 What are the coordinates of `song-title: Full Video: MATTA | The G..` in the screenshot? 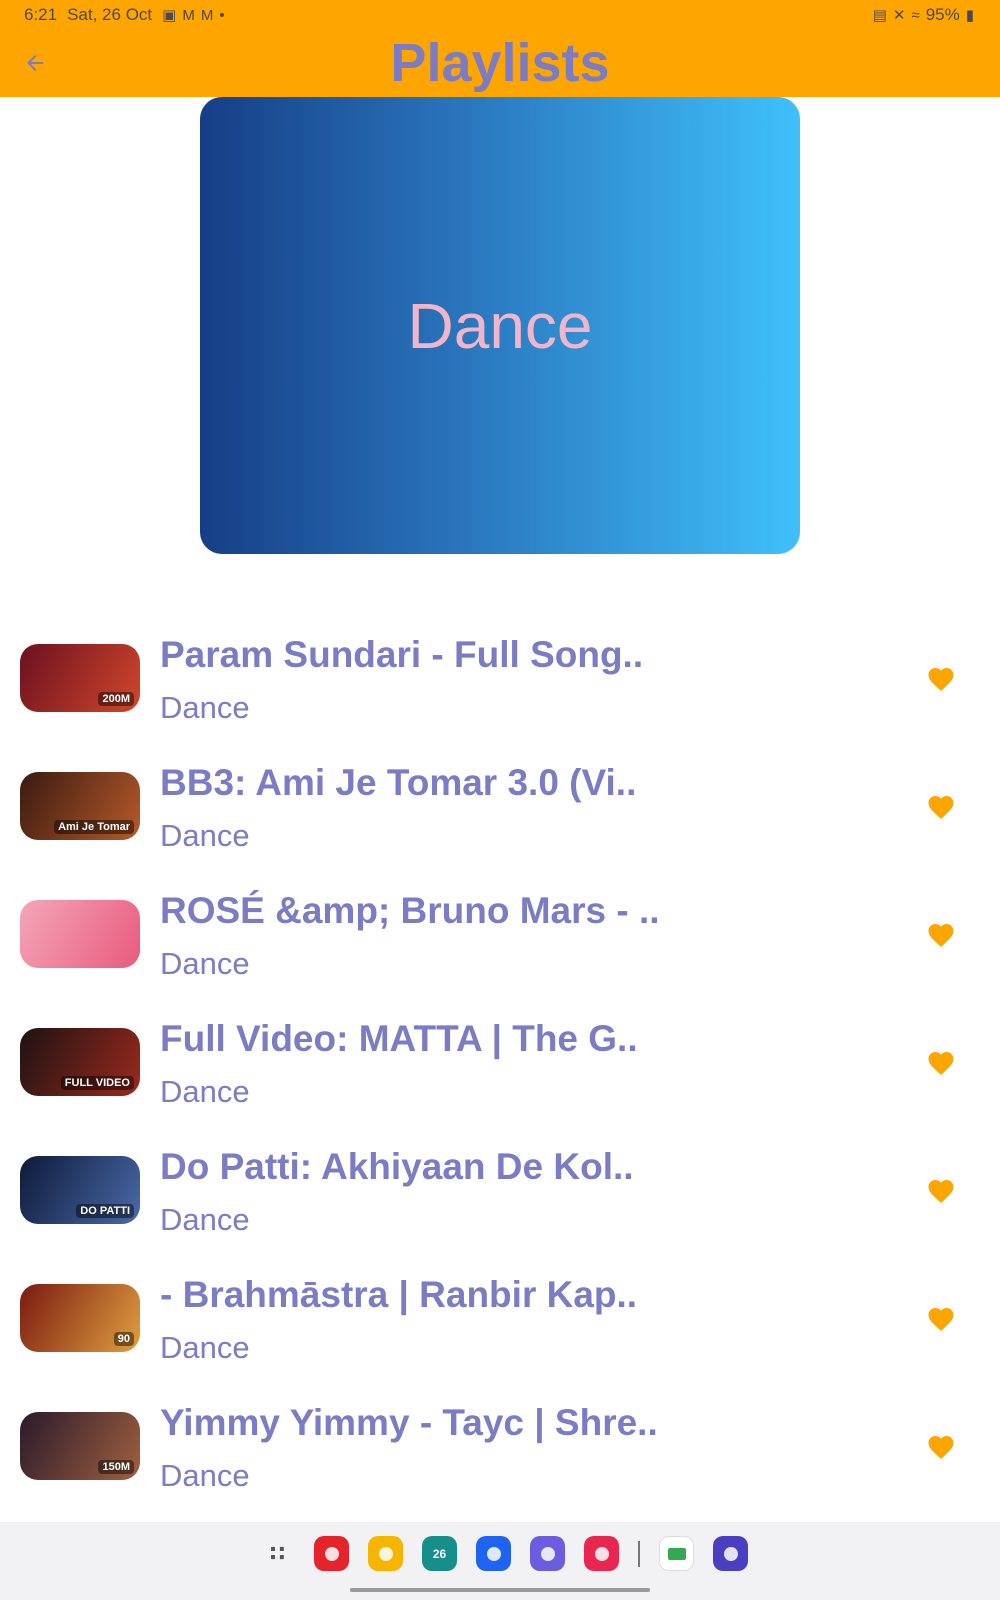 It's located at (399, 1038).